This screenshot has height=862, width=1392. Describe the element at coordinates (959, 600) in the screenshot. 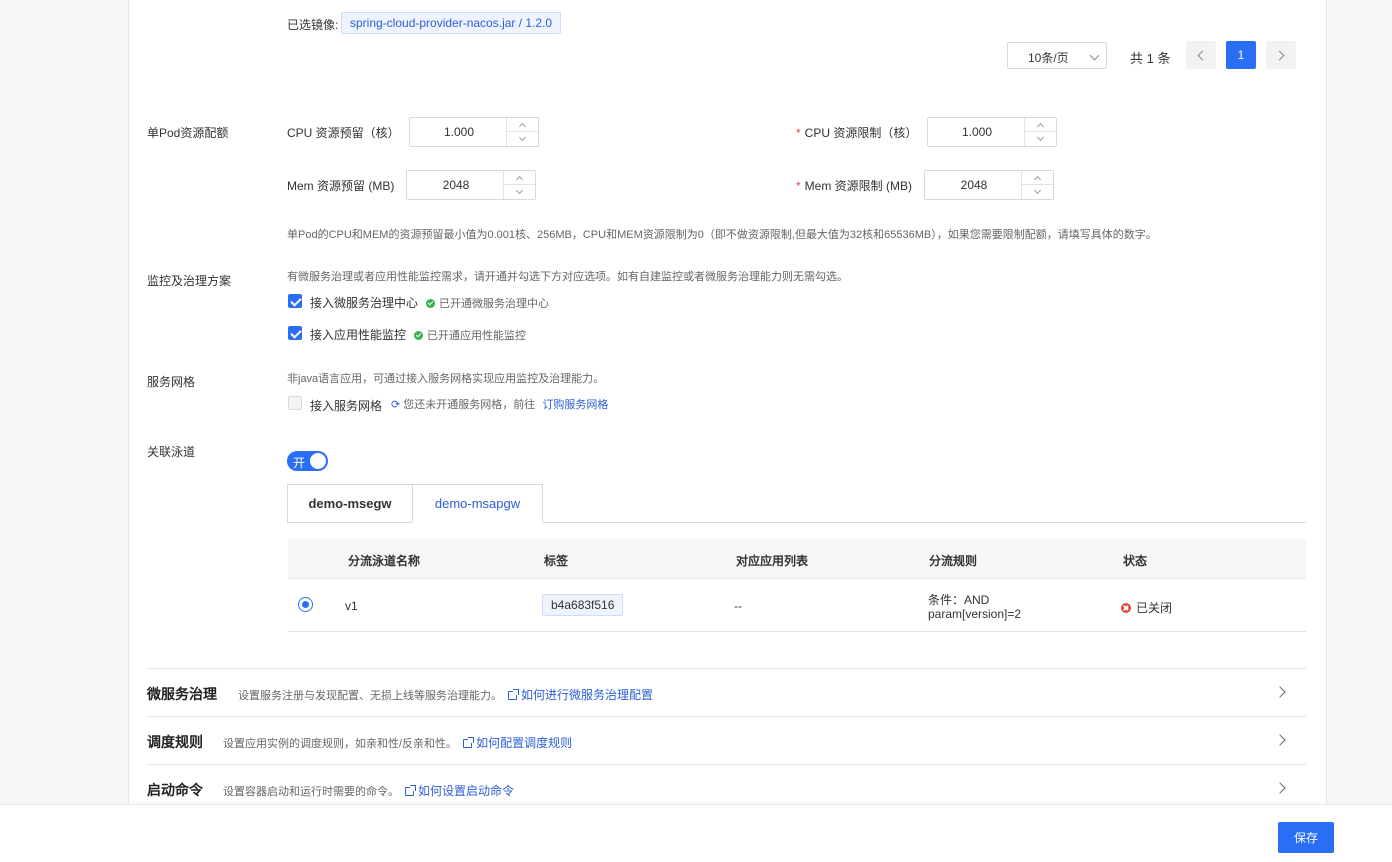

I see `lane-rule-line1: 条件：AND` at that location.